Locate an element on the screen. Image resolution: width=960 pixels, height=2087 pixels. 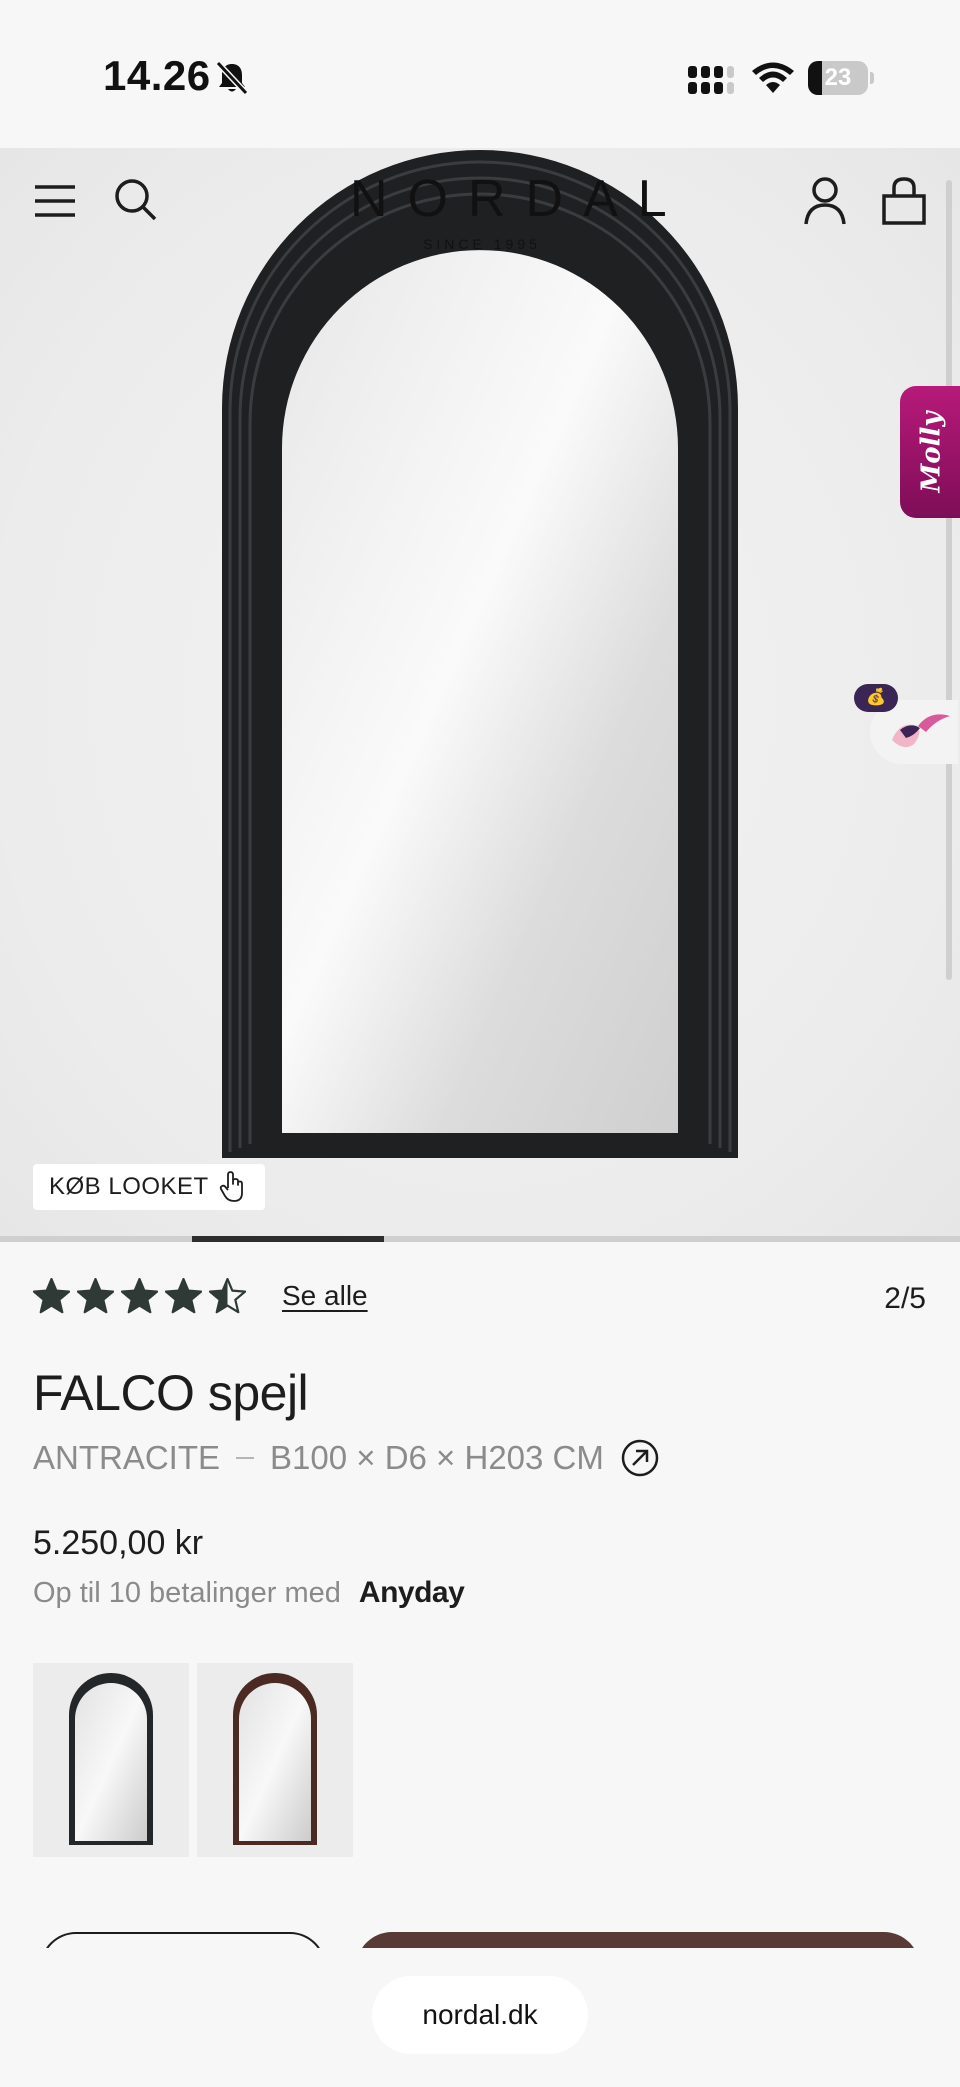
battery-level: 23 is located at coordinates (838, 77).